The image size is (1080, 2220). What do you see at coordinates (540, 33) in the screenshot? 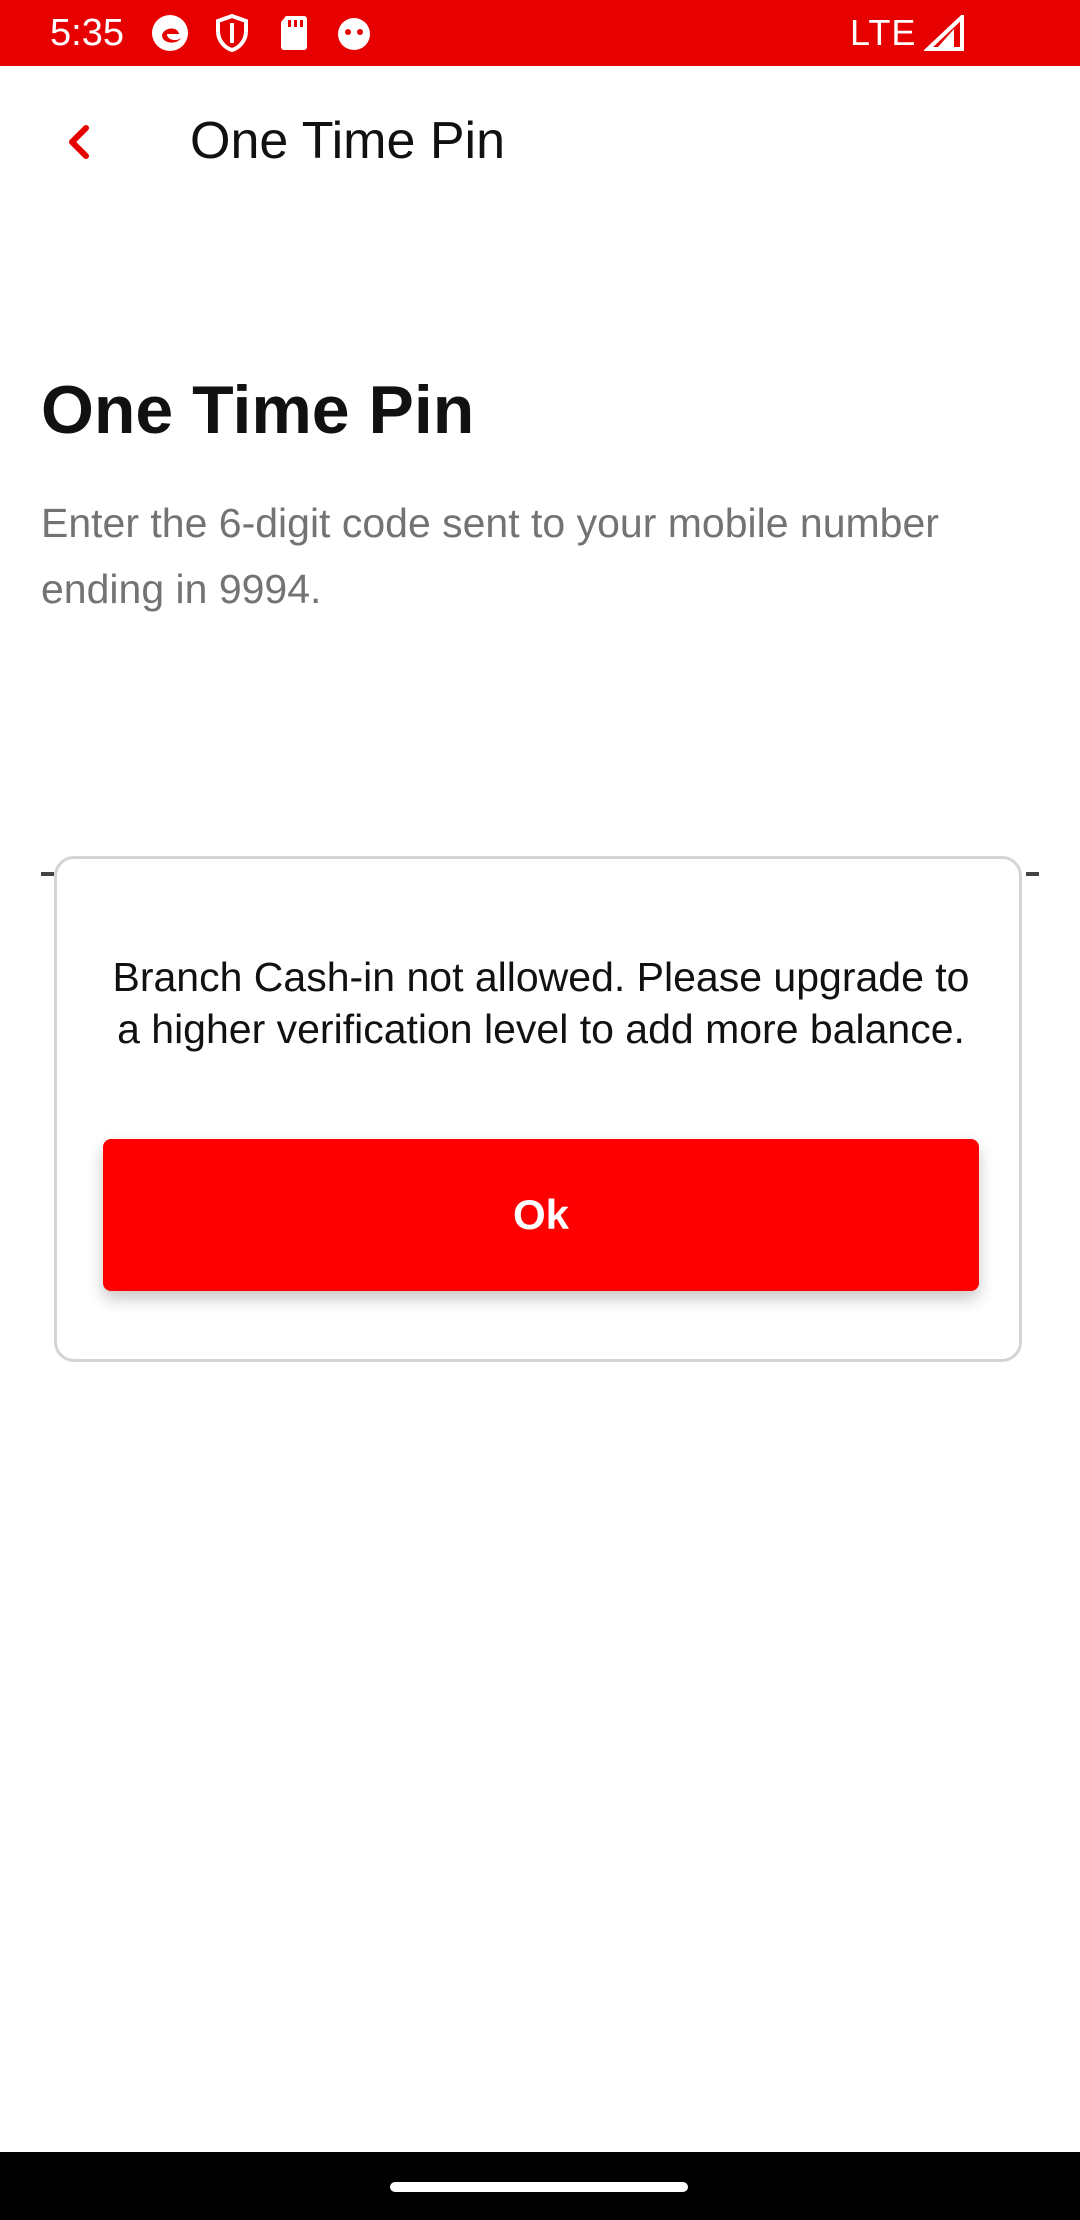
I see `status-bar: 5:35 LTE` at bounding box center [540, 33].